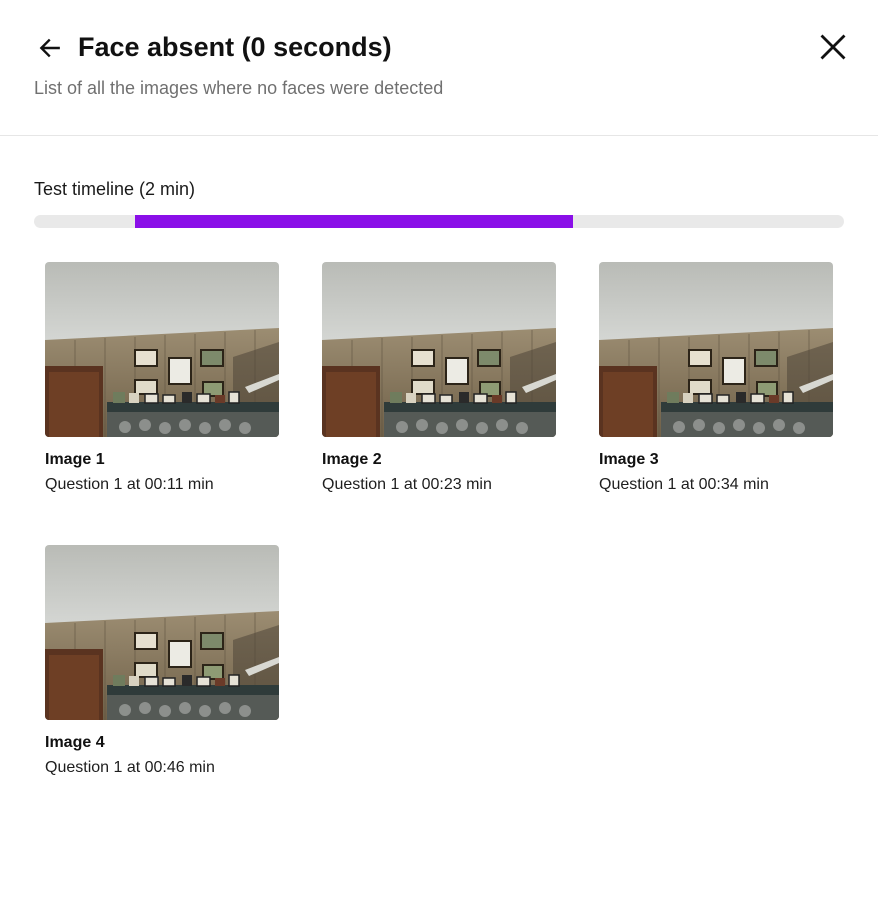 This screenshot has width=878, height=908. I want to click on image-caption: Question 1 at 00:11 min, so click(129, 484).